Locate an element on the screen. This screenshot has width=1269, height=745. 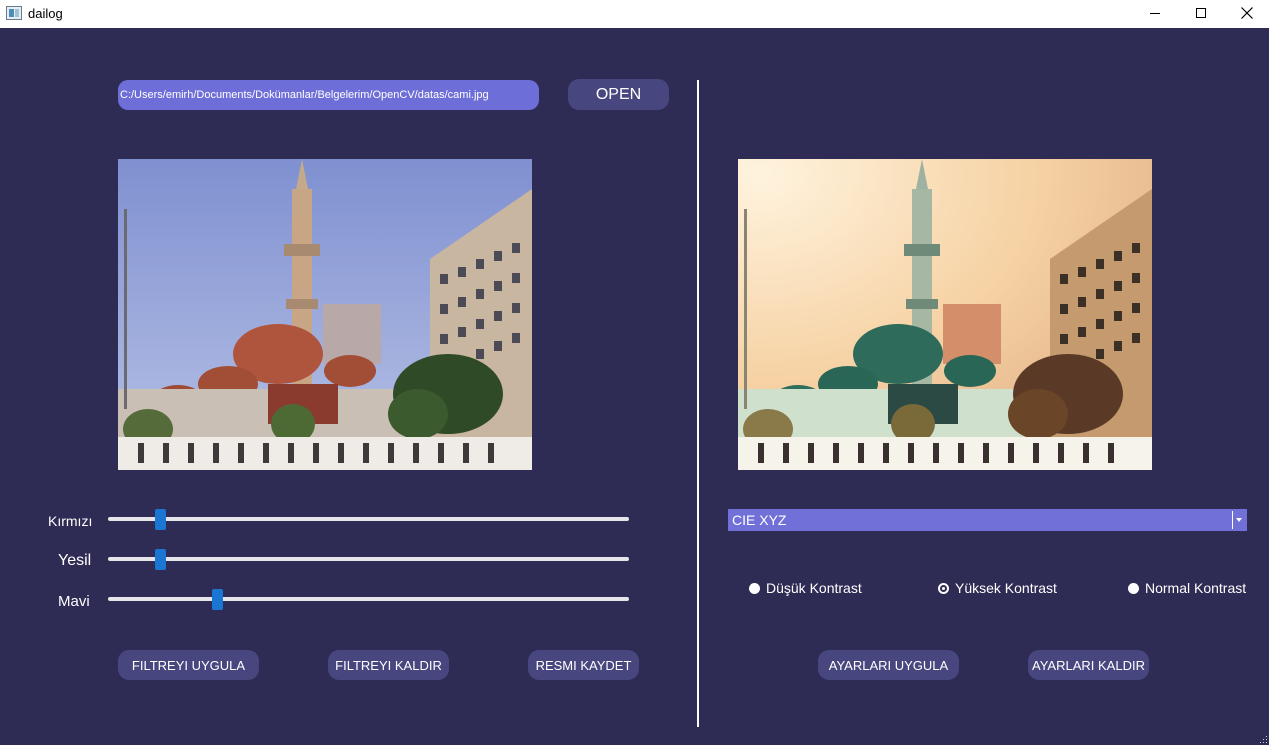
chevron-down-icon is located at coordinates (1238, 520).